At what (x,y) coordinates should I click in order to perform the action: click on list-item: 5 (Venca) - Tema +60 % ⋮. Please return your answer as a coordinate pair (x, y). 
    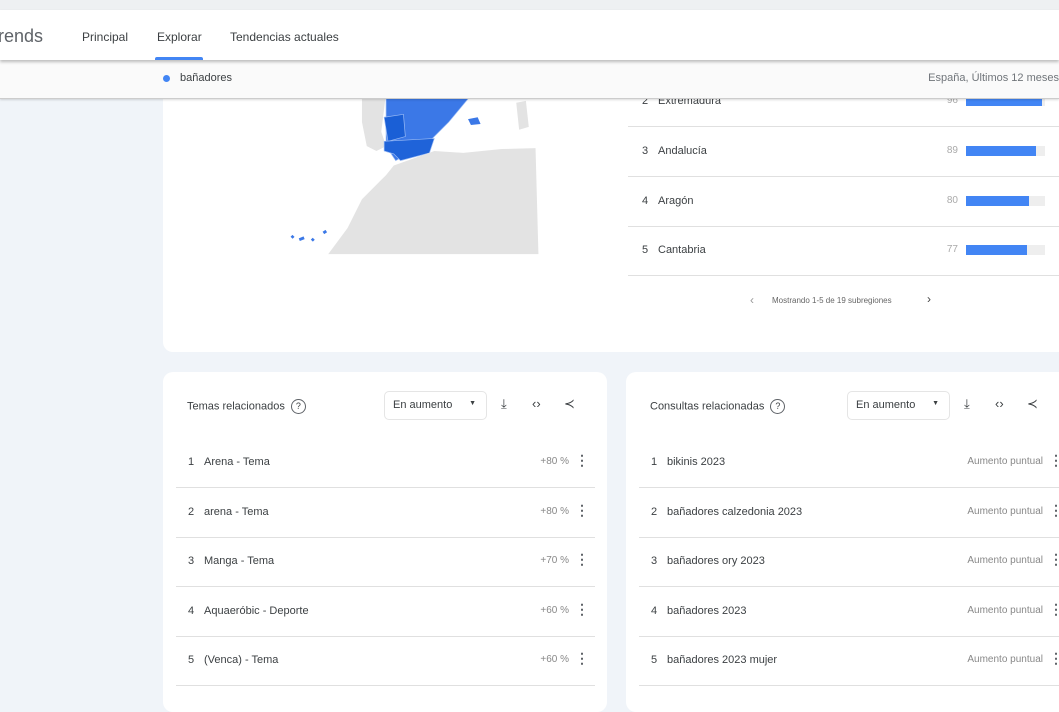
    Looking at the image, I should click on (385, 661).